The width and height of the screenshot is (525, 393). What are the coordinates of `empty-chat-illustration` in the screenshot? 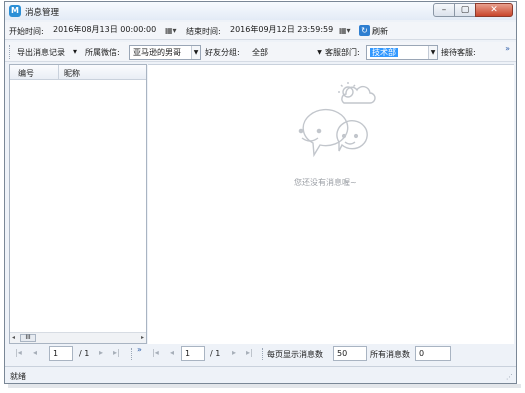 It's located at (337, 120).